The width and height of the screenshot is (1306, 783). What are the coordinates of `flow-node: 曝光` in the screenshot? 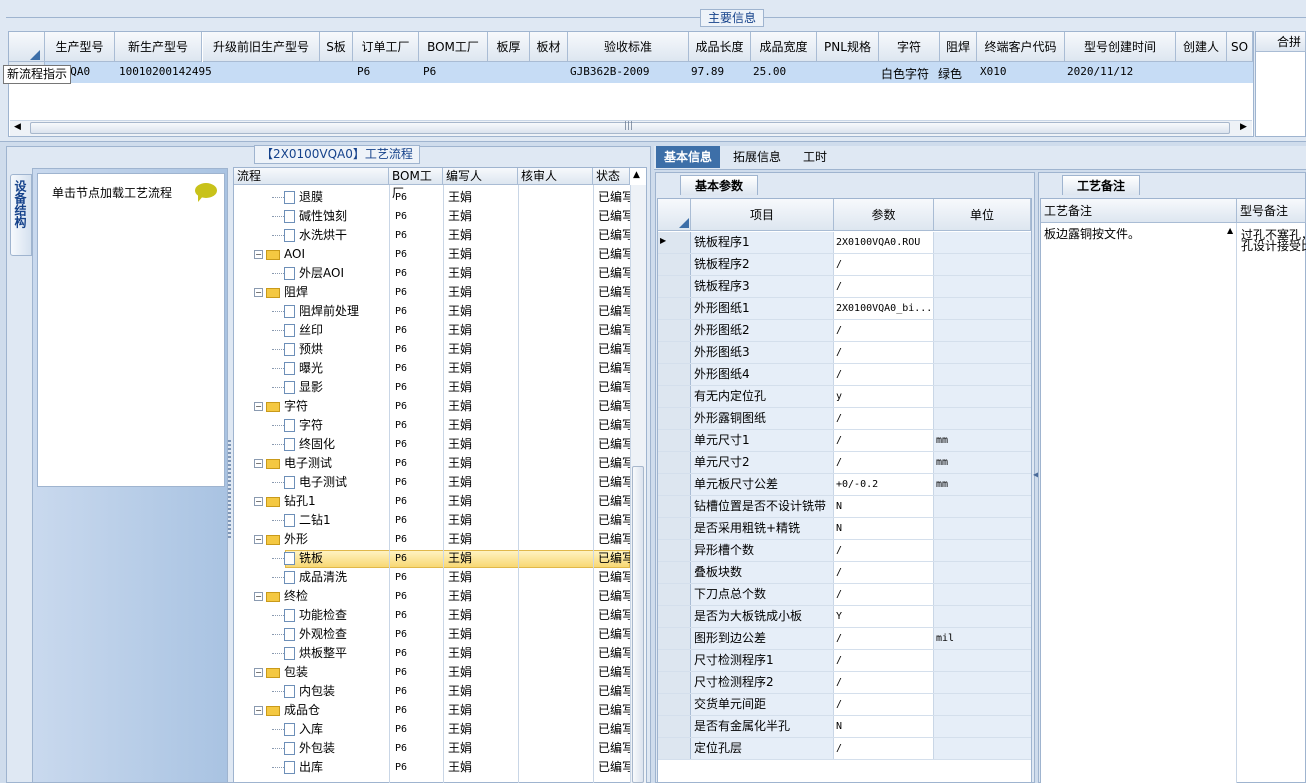 It's located at (297, 368).